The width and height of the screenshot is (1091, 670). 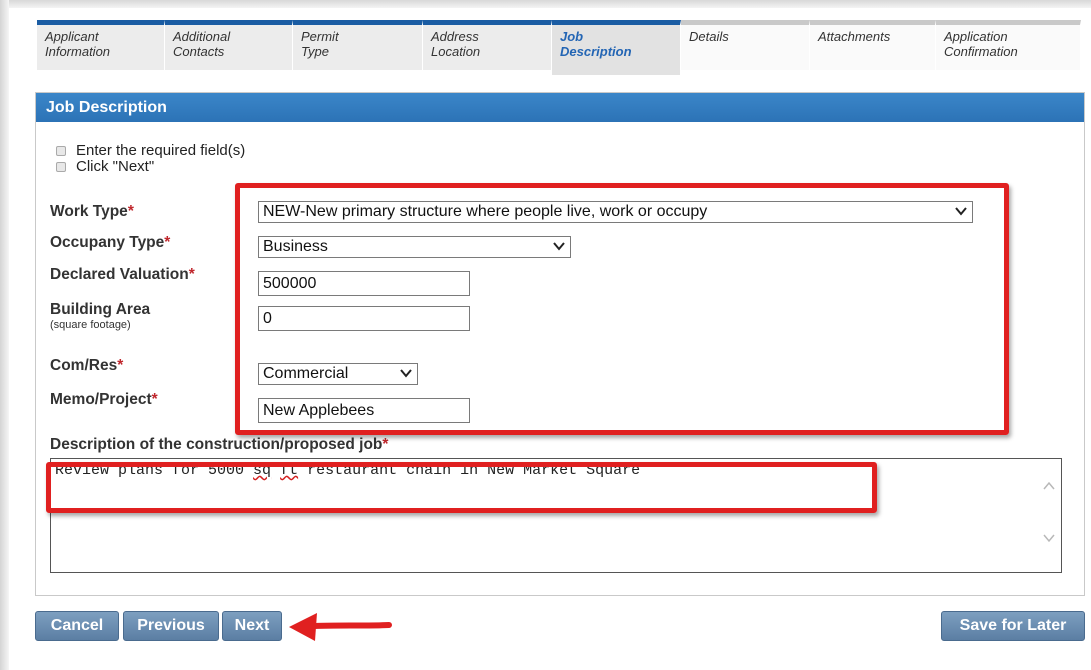 What do you see at coordinates (199, 51) in the screenshot?
I see `tab-label-line2: Contacts` at bounding box center [199, 51].